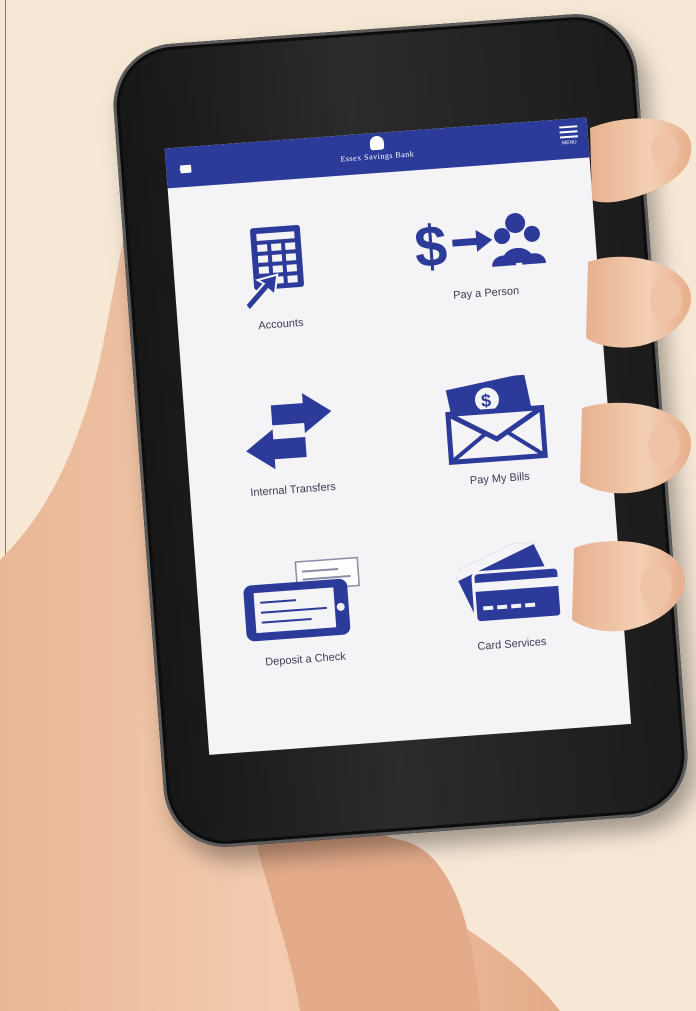 This screenshot has width=696, height=1011. What do you see at coordinates (479, 246) in the screenshot?
I see `dollar-to-people-icon: $` at bounding box center [479, 246].